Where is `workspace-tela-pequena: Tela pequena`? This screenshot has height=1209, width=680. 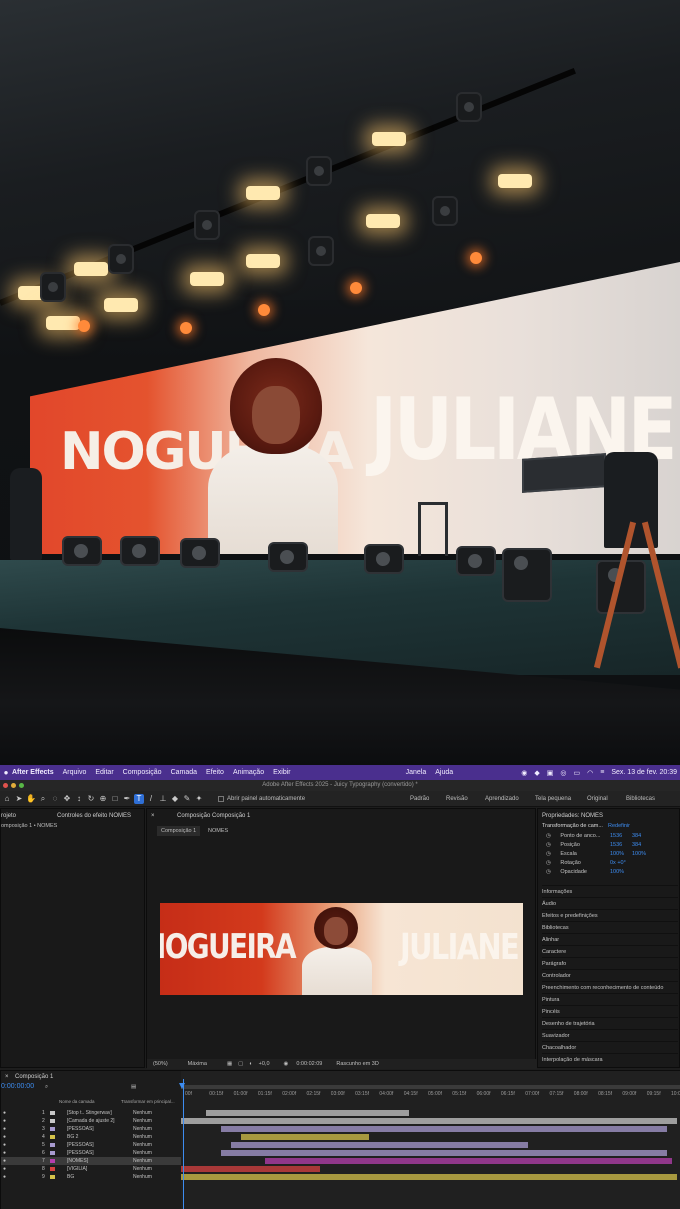 workspace-tela-pequena: Tela pequena is located at coordinates (553, 799).